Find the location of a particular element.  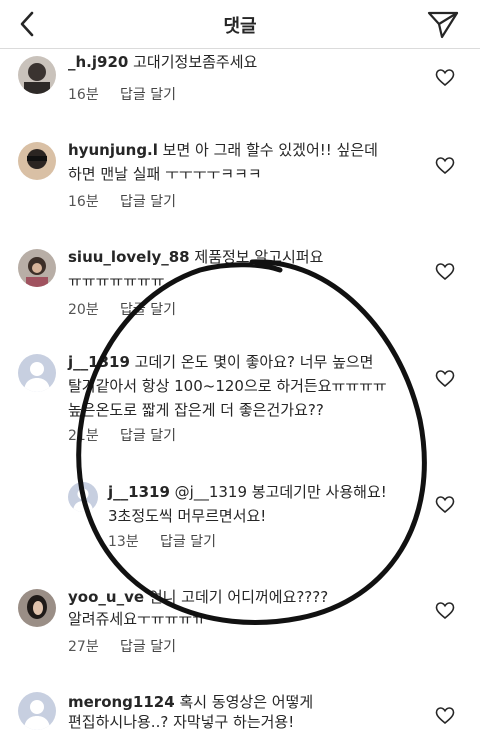

comment-text: j__1319 고데기 온도 몇이 좋아요? 너무 높으면 is located at coordinates (220, 362).